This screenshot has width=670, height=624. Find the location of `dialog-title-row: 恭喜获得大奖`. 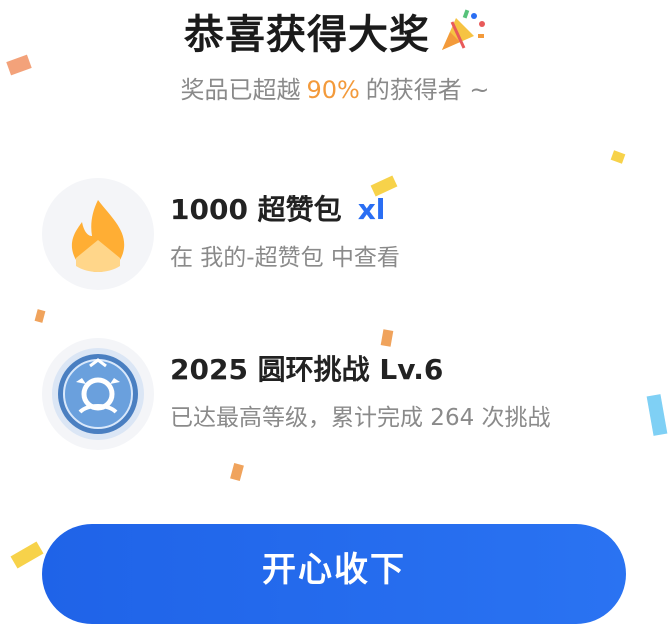

dialog-title-row: 恭喜获得大奖 is located at coordinates (335, 32).